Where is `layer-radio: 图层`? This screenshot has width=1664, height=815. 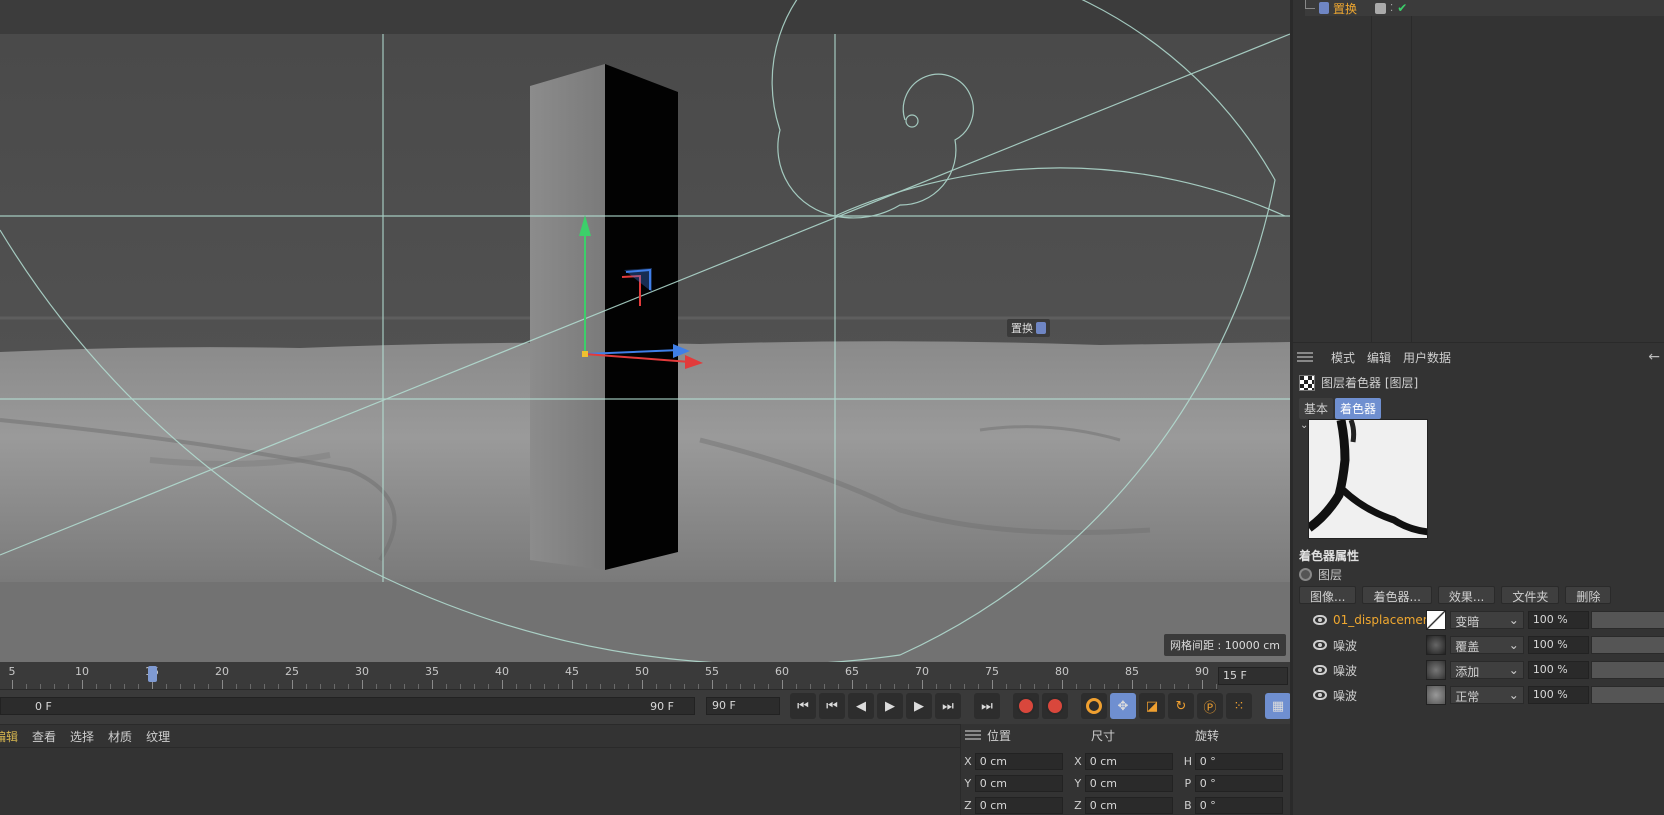 layer-radio: 图层 is located at coordinates (1320, 574).